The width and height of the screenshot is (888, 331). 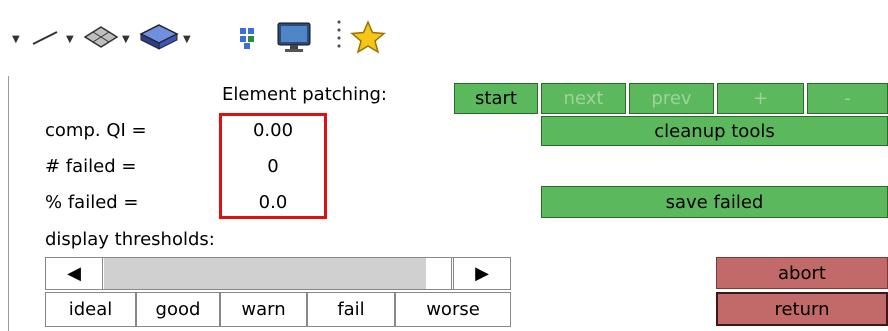 What do you see at coordinates (130, 239) in the screenshot?
I see `display-thresholds-label: display thresholds:` at bounding box center [130, 239].